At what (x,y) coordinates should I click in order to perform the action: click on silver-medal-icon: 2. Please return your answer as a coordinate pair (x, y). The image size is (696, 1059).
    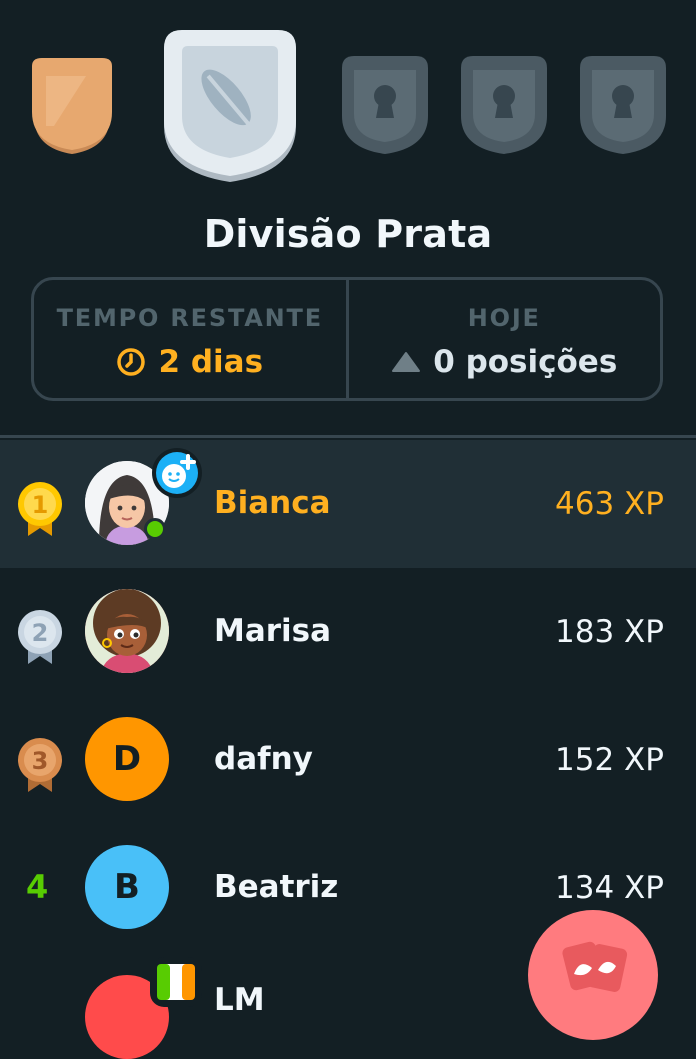
    Looking at the image, I should click on (40, 637).